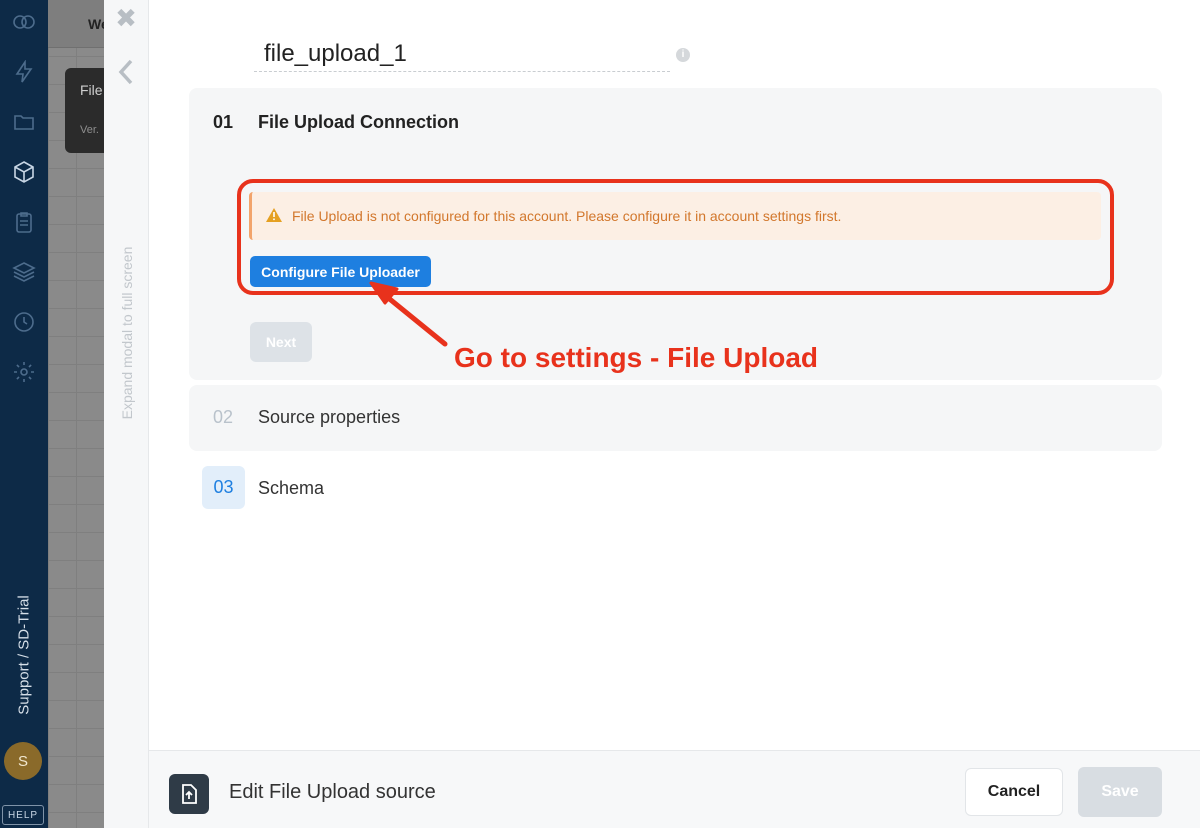  Describe the element at coordinates (126, 18) in the screenshot. I see `close-icon: ✖` at that location.